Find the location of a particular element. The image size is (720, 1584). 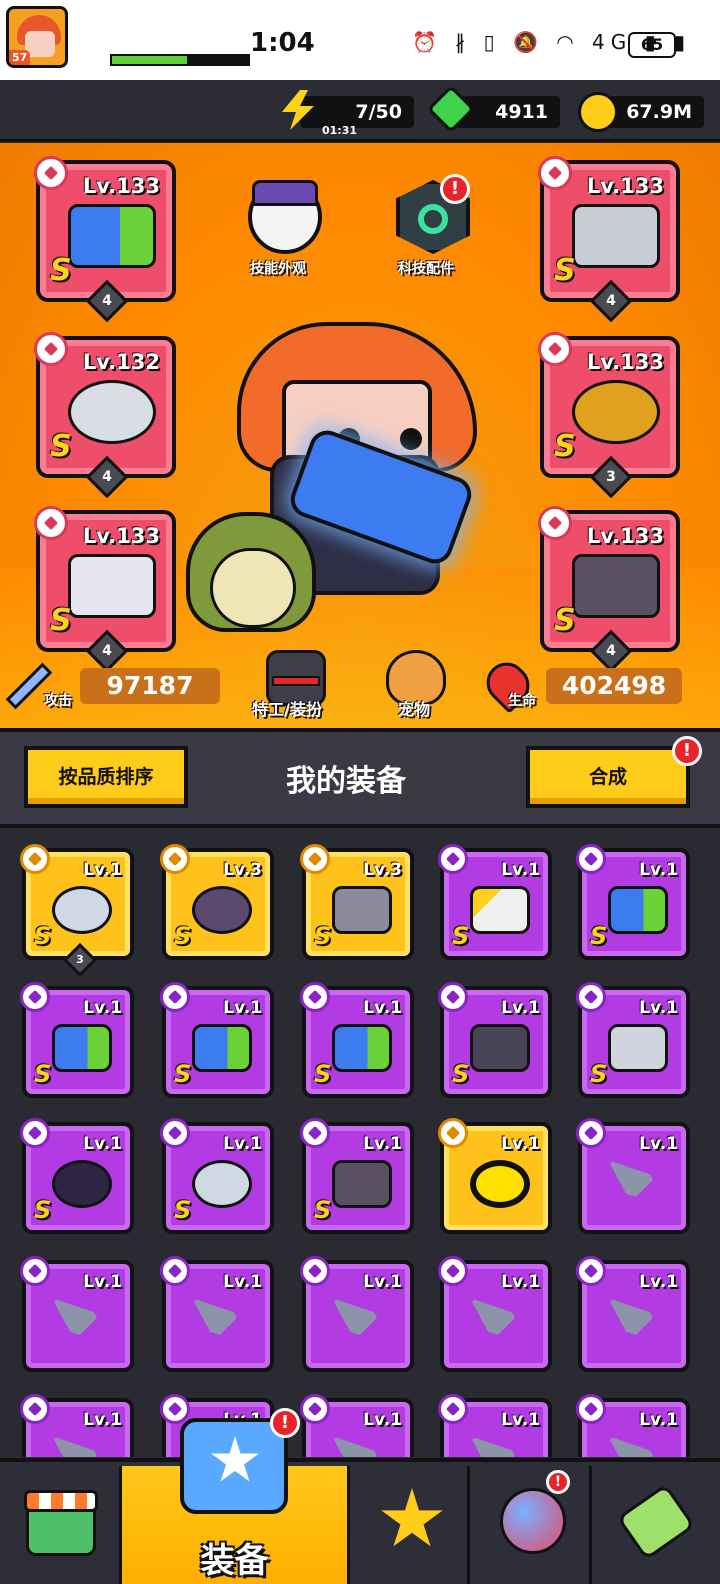

slot-level: Lv.132 is located at coordinates (121, 362).